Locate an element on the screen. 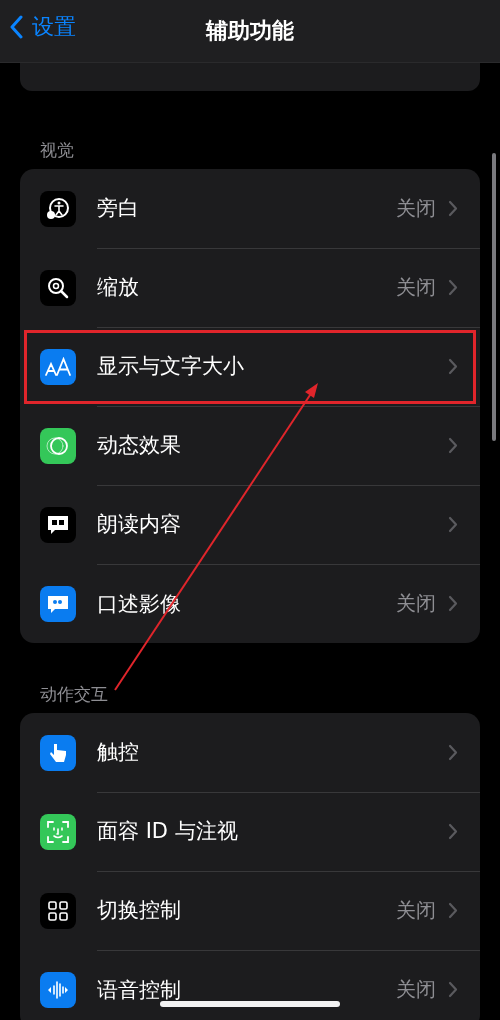 This screenshot has height=1020, width=500. section-header: 动作交互 is located at coordinates (74, 694).